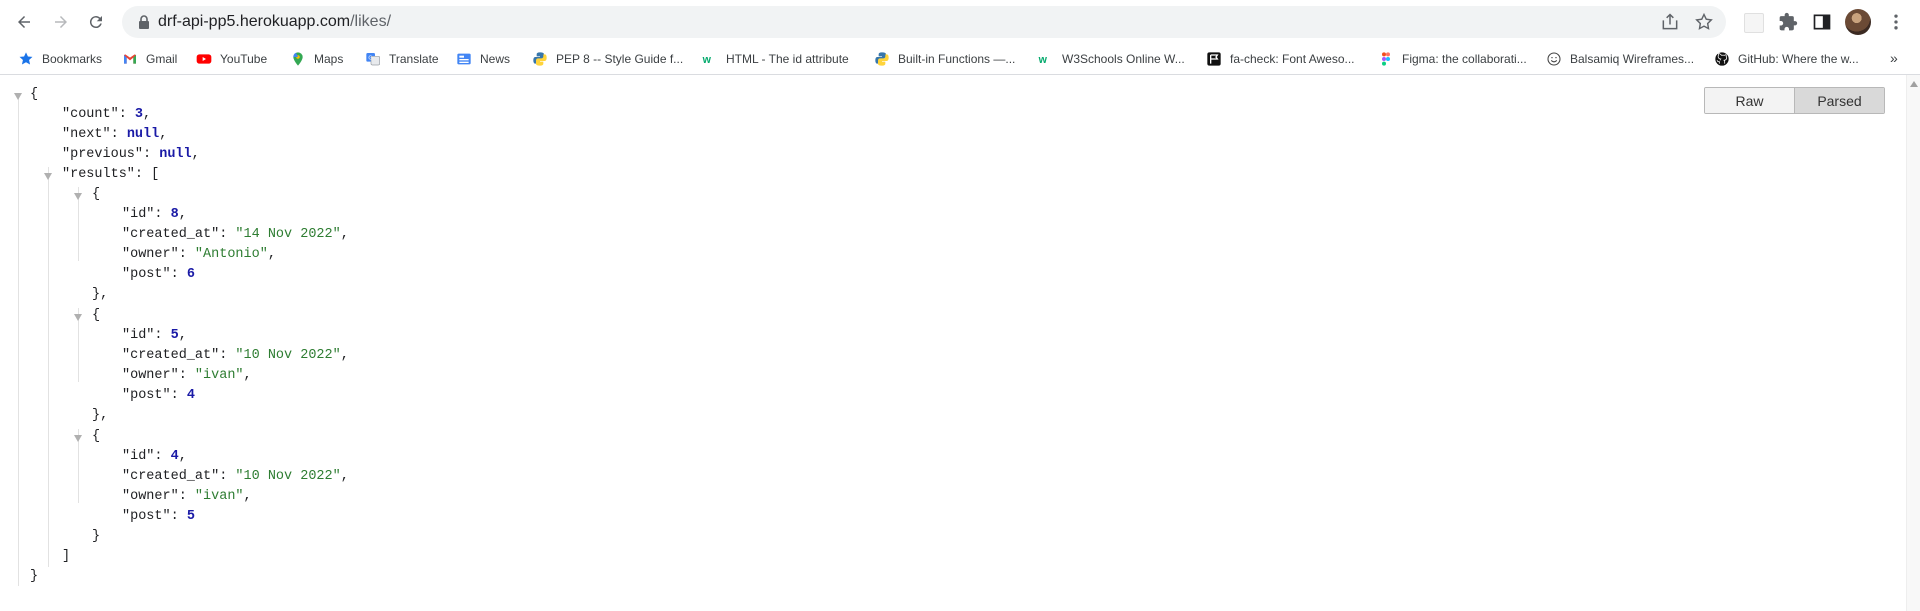  Describe the element at coordinates (775, 59) in the screenshot. I see `bookmark-item-html-id: w HTML - The id attribute` at that location.